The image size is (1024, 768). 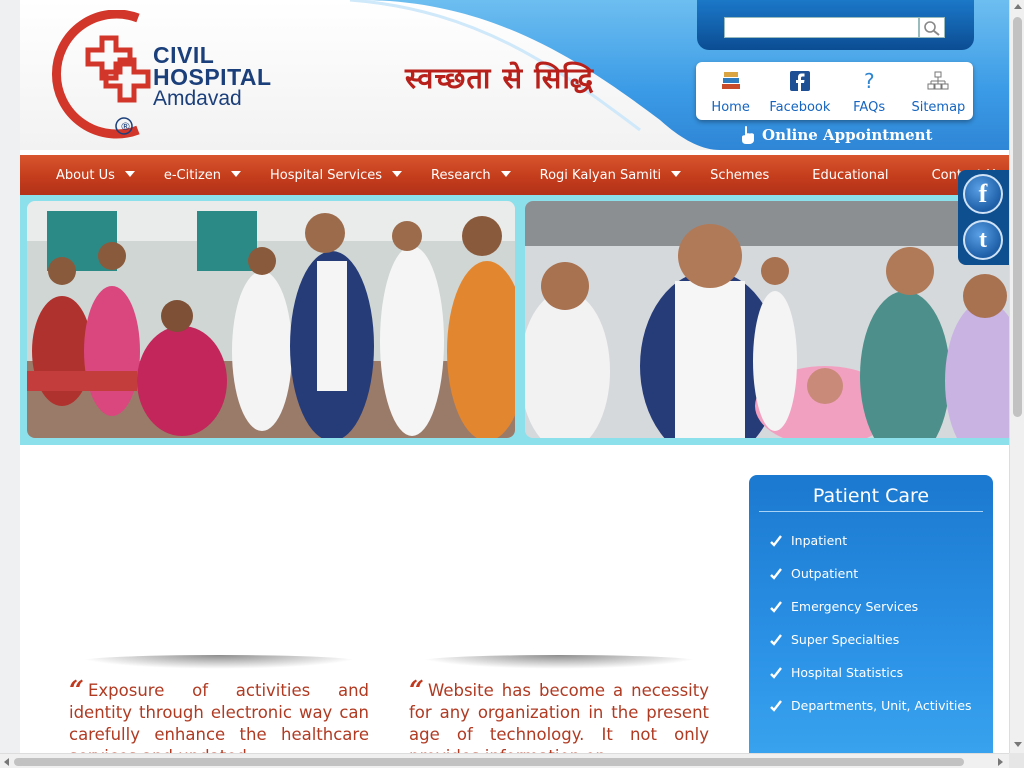 I want to click on quick-link-label: Home, so click(x=730, y=107).